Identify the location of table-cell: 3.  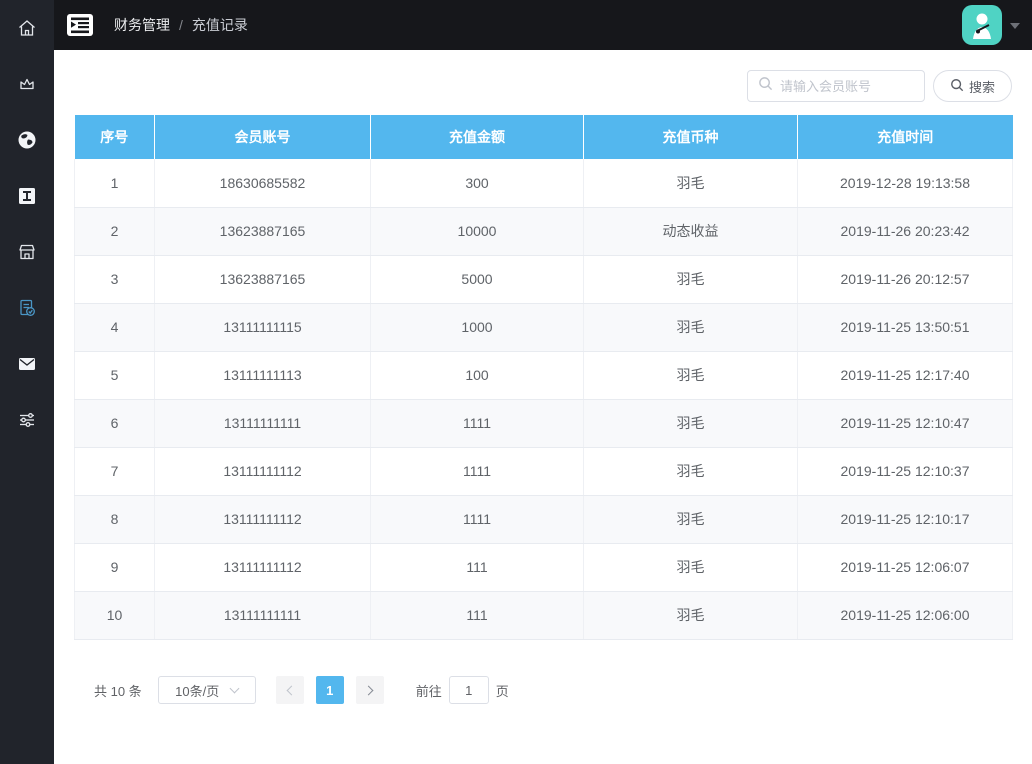
(114, 279).